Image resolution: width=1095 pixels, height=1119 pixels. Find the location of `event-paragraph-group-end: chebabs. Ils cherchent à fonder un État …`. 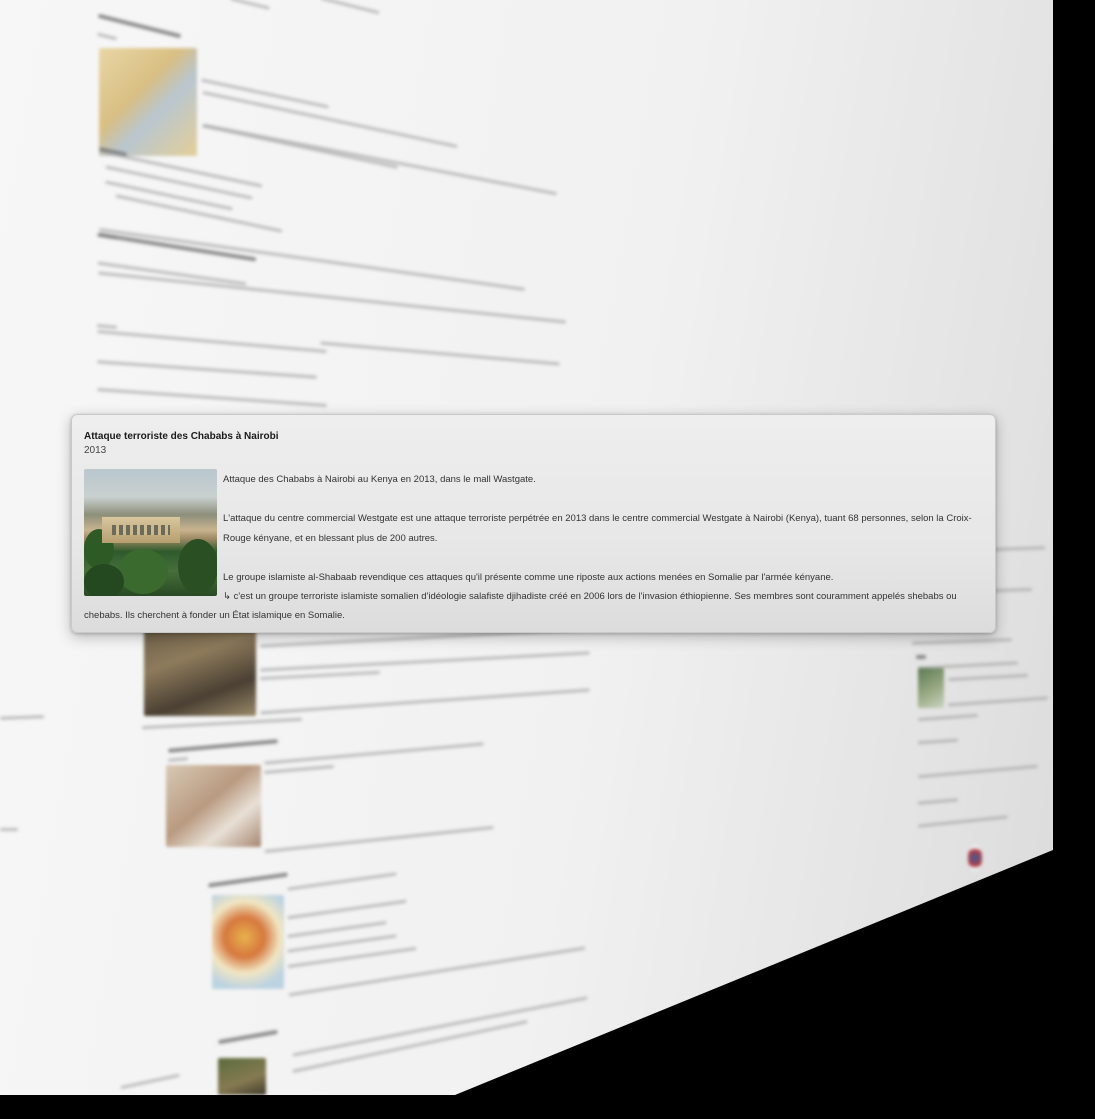

event-paragraph-group-end: chebabs. Ils cherchent à fonder un État … is located at coordinates (214, 615).